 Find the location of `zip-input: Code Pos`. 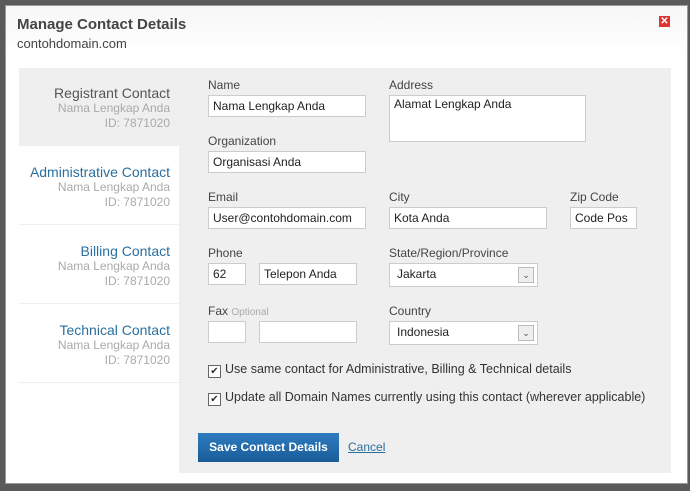

zip-input: Code Pos is located at coordinates (603, 218).